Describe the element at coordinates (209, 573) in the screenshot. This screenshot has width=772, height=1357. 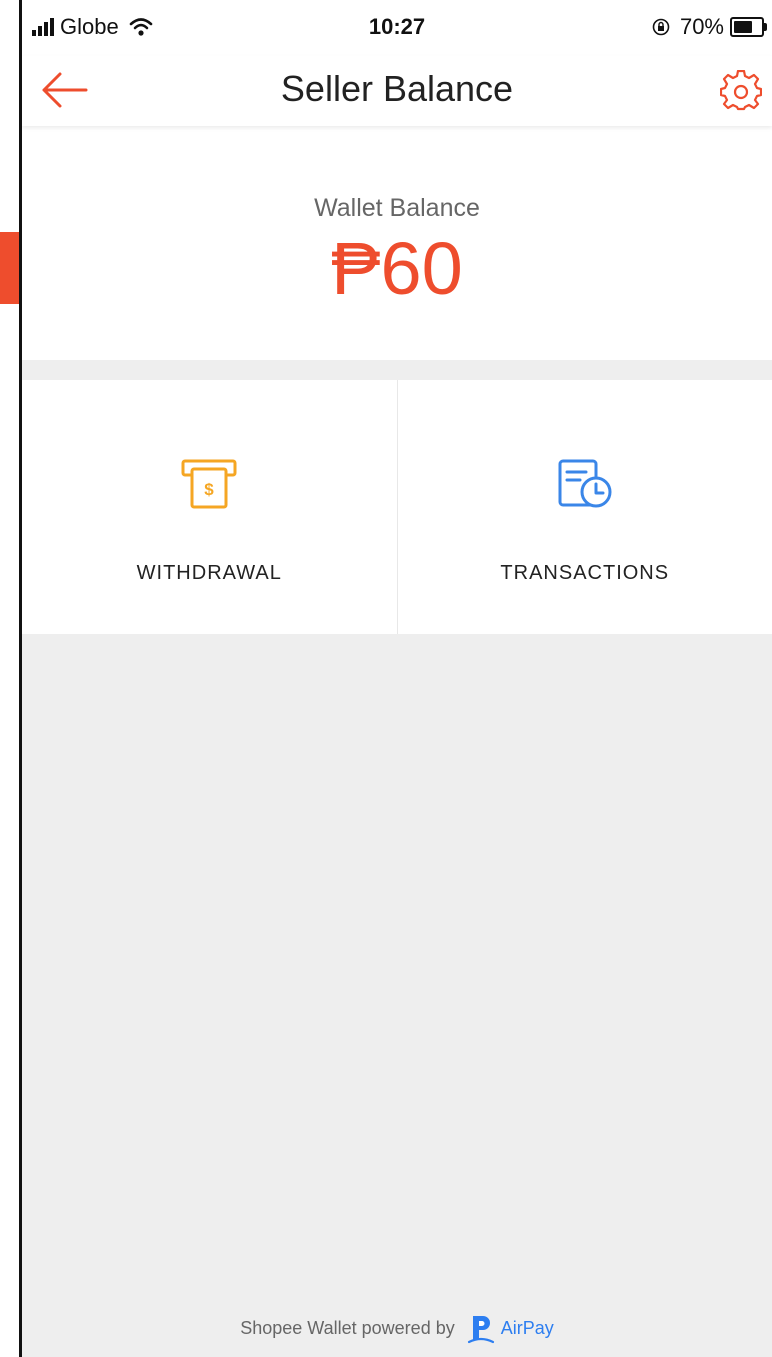
I see `withdrawal-label: WITHDRAWAL` at that location.